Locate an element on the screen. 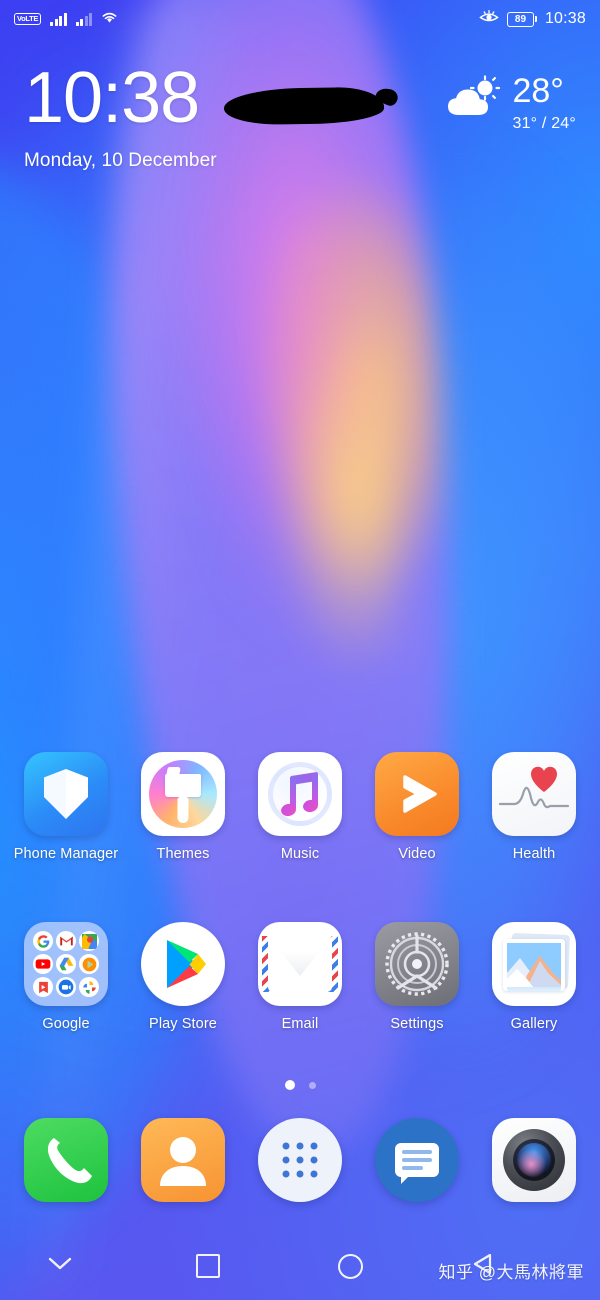 The image size is (600, 1300). chevron-down-icon is located at coordinates (60, 1266).